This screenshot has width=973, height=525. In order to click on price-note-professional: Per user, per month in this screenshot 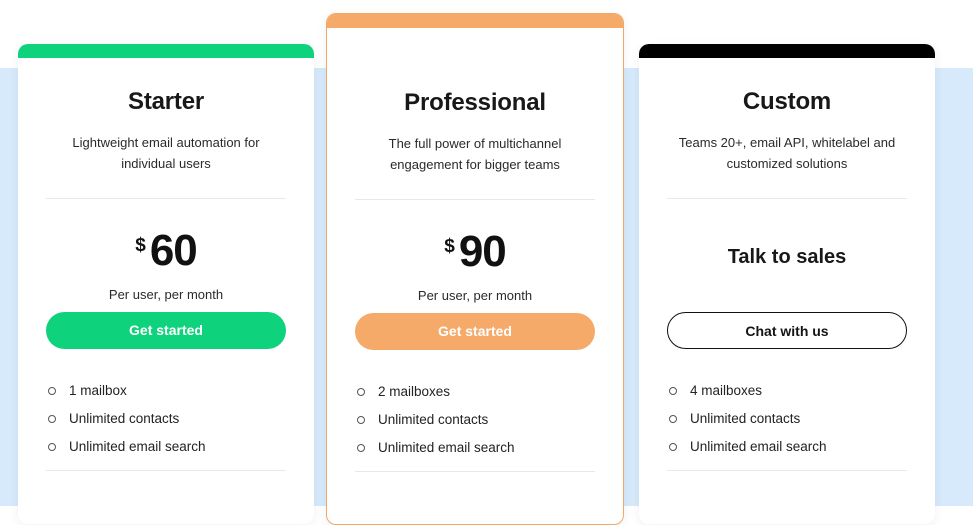, I will do `click(475, 295)`.